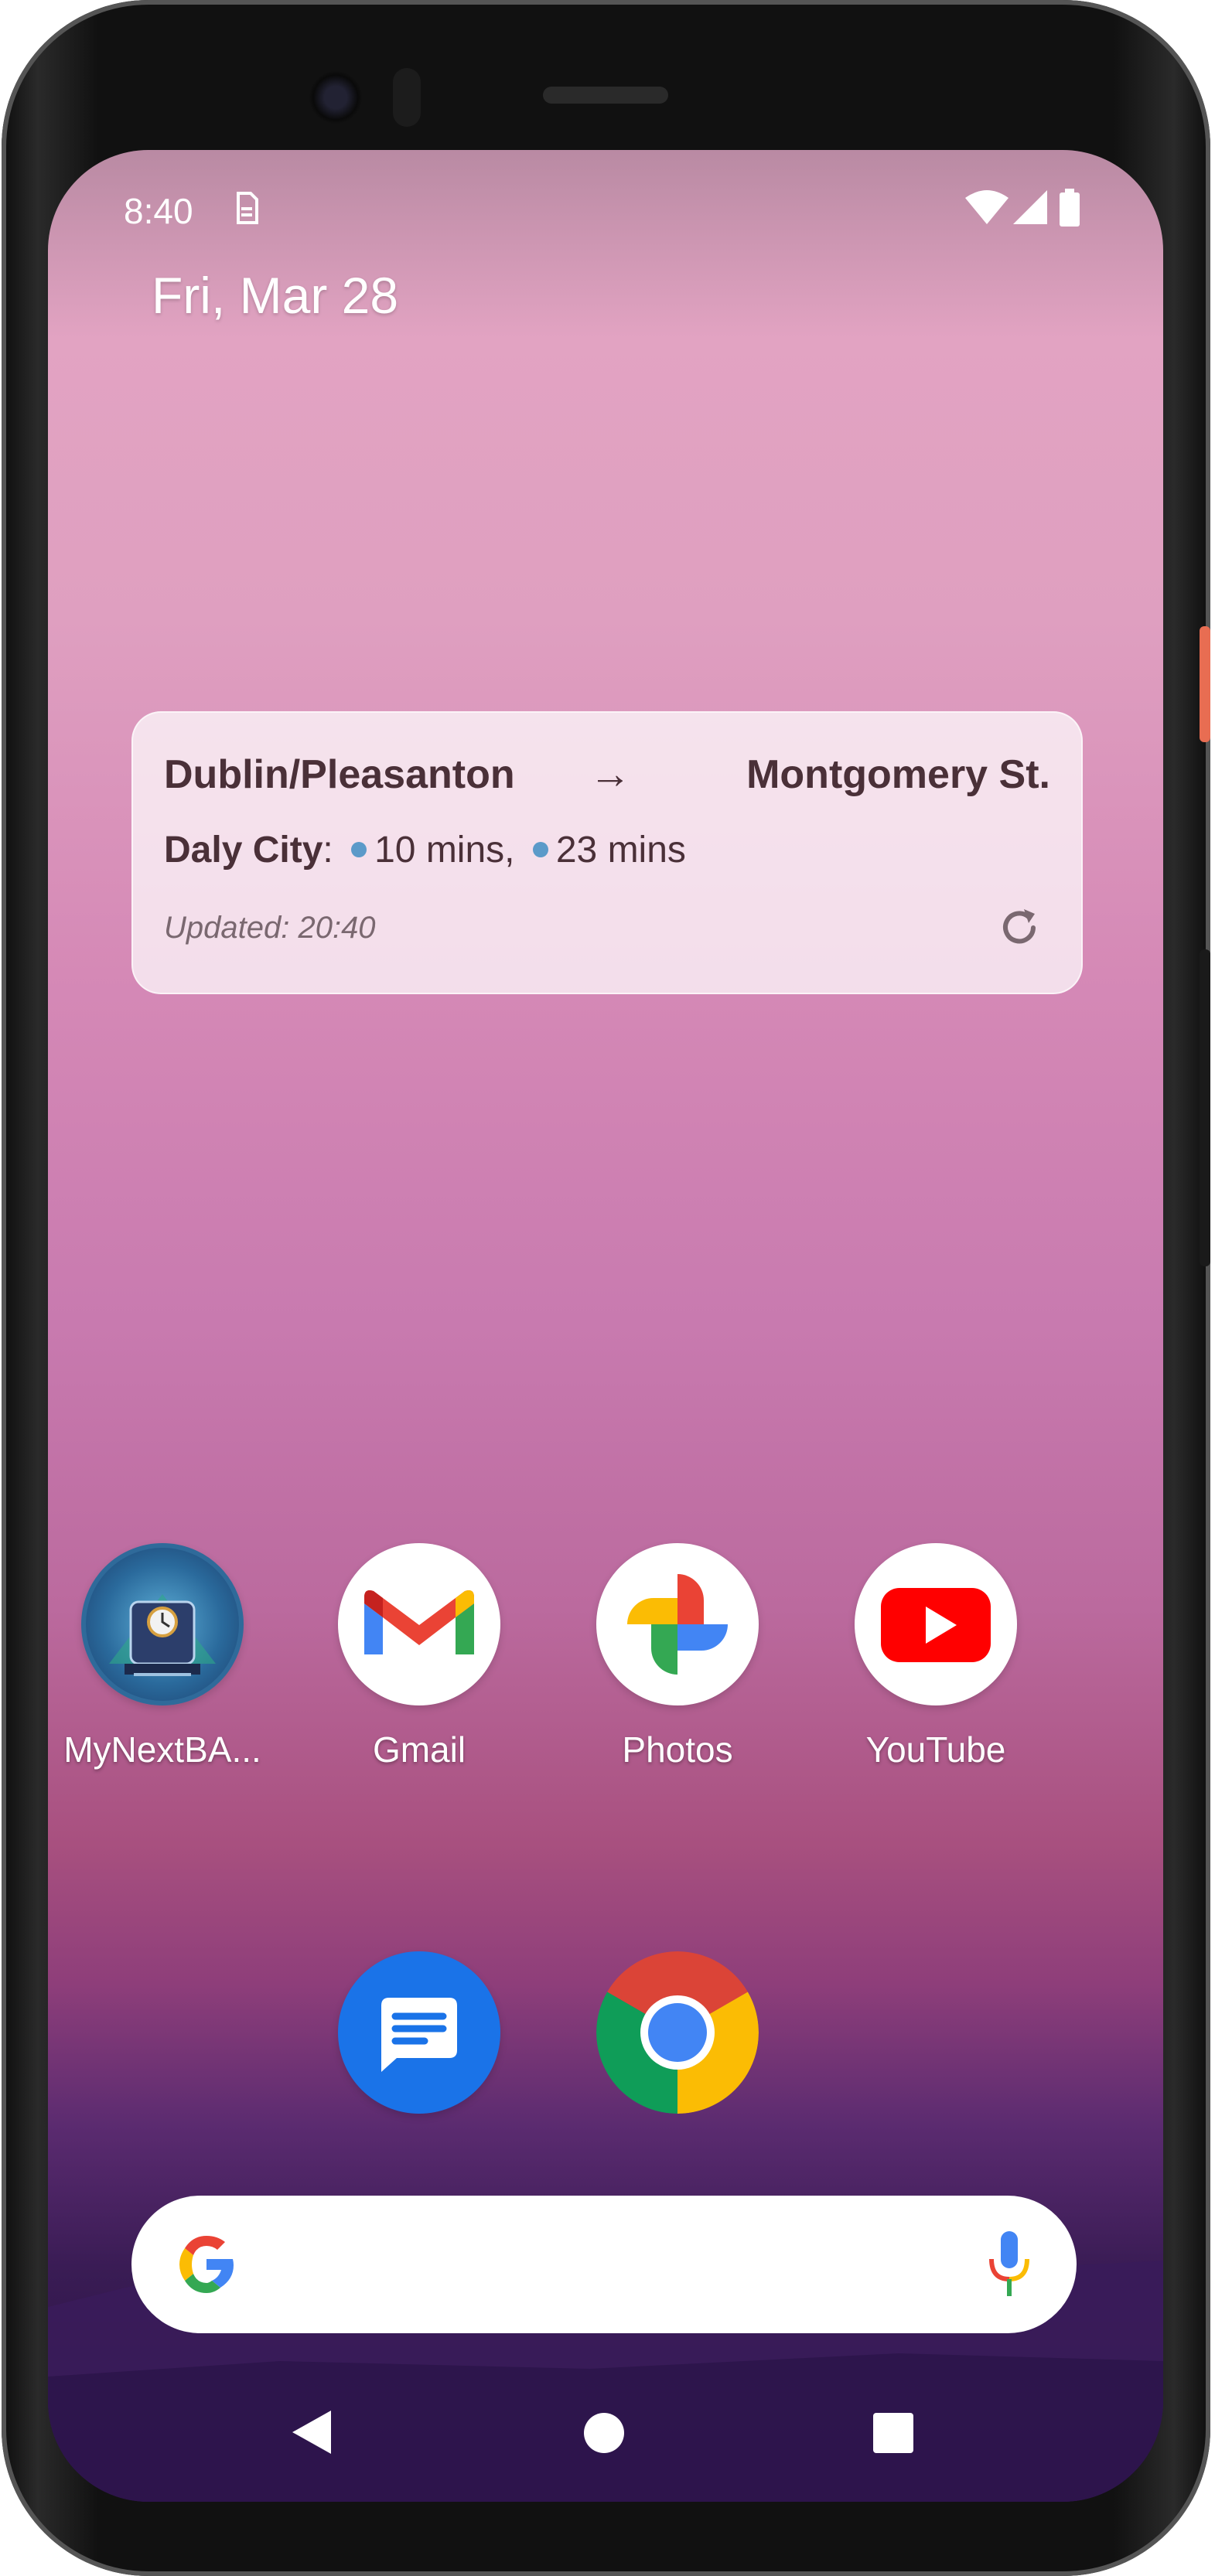 The image size is (1215, 2576). I want to click on chrome-icon, so click(677, 2032).